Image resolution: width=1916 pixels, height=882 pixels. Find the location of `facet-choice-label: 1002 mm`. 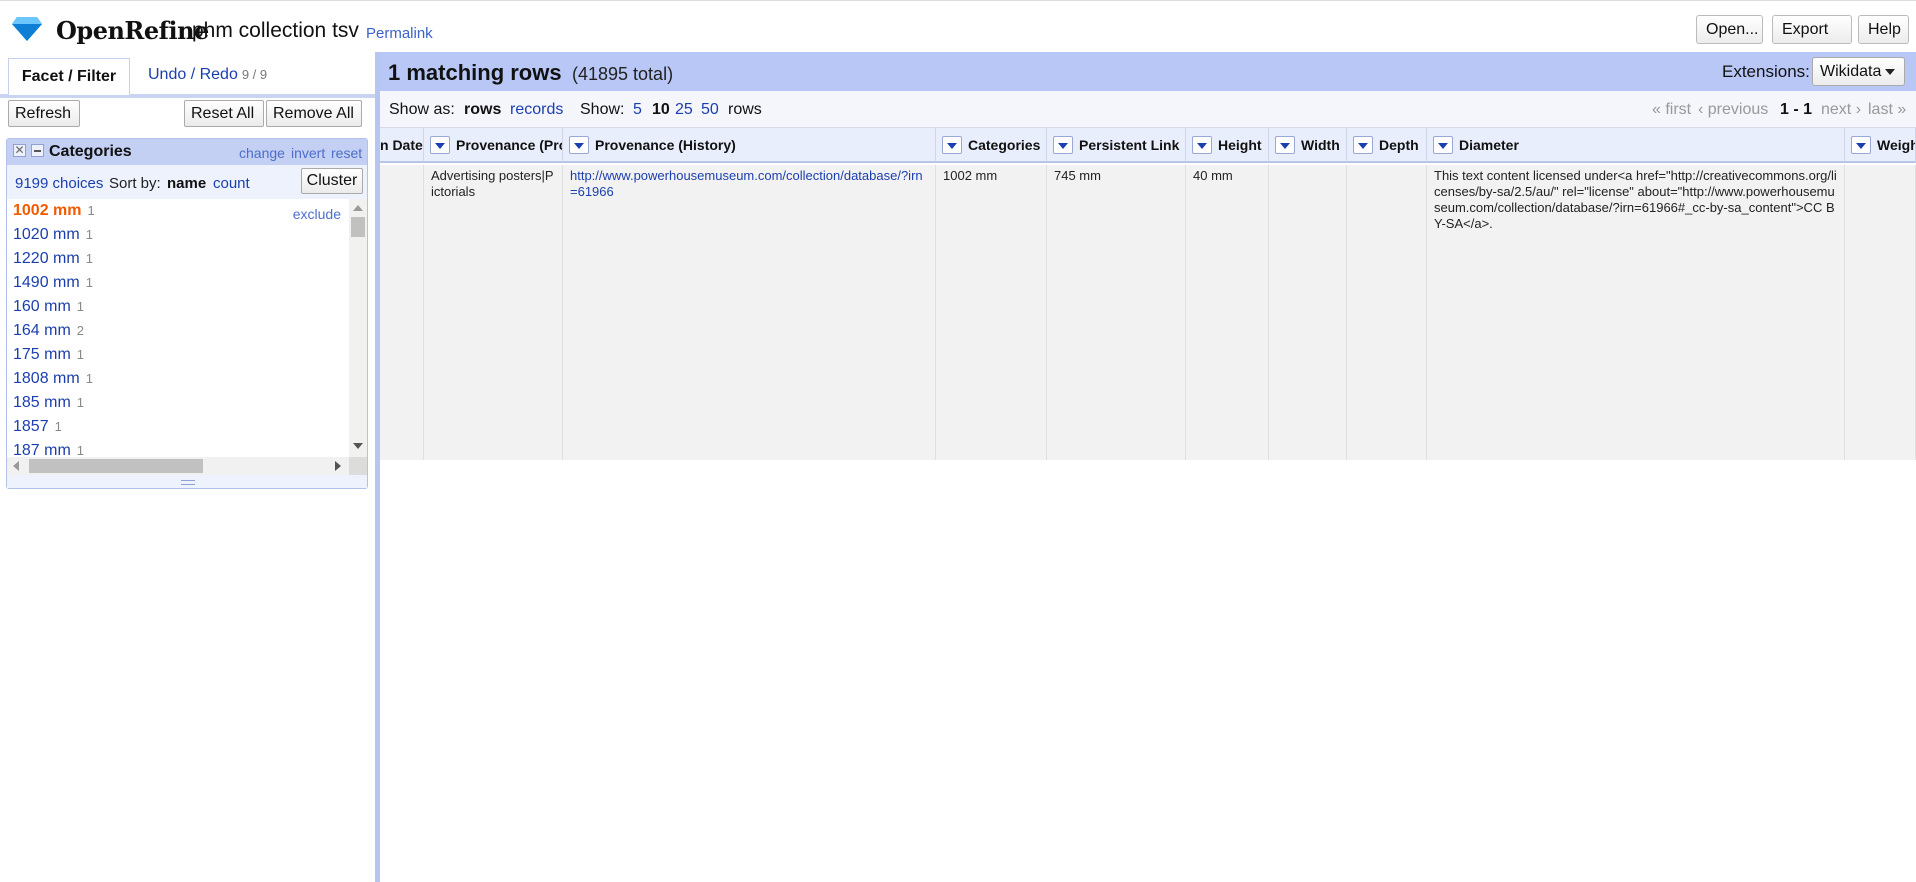

facet-choice-label: 1002 mm is located at coordinates (47, 210).